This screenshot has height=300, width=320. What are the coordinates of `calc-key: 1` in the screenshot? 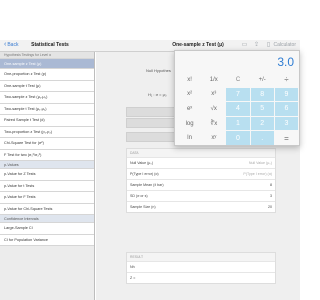 It's located at (238, 123).